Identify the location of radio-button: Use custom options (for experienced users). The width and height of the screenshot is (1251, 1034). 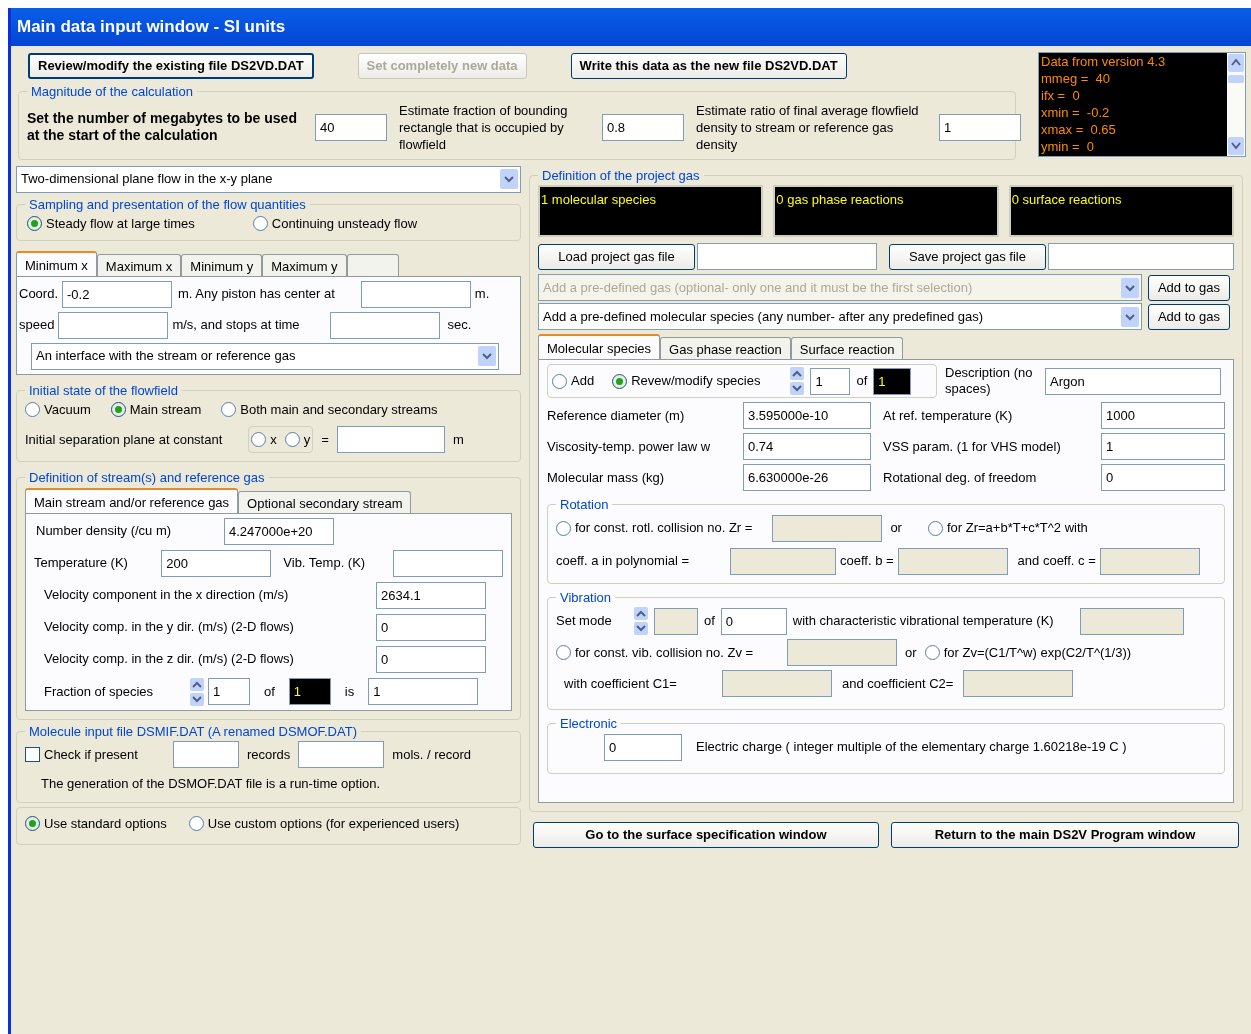
(324, 824).